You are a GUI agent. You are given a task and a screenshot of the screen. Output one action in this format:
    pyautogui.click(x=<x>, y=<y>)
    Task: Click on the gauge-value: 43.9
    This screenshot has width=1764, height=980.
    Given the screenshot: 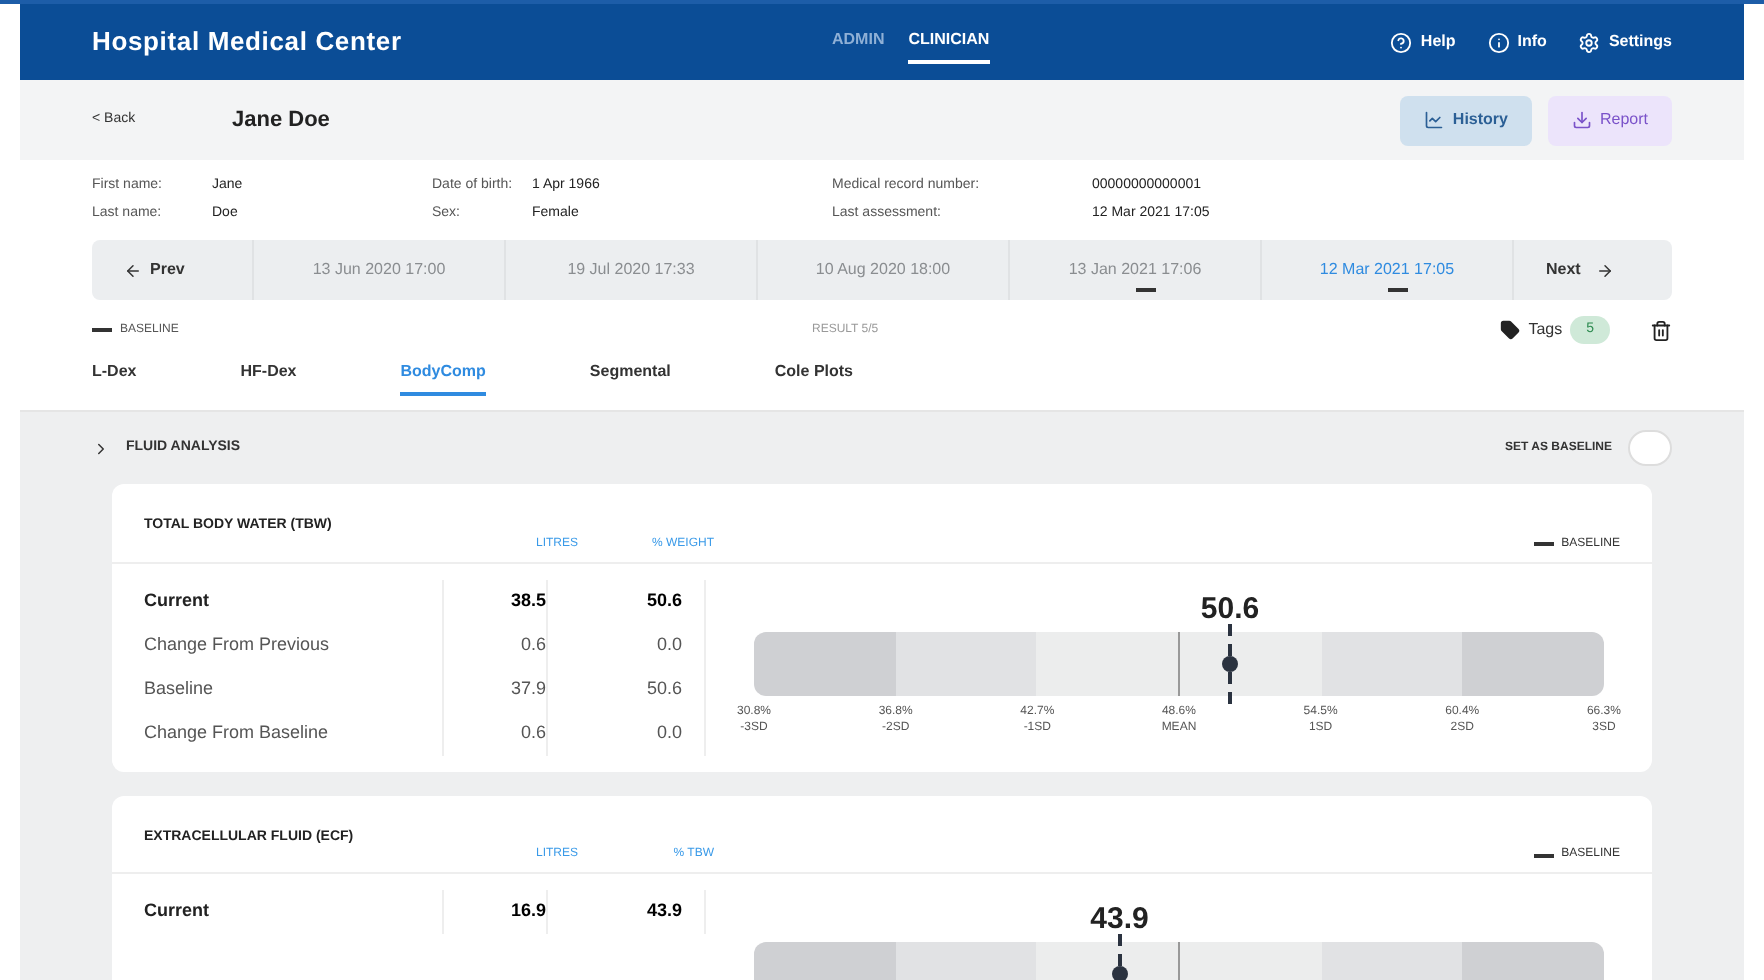 What is the action you would take?
    pyautogui.click(x=1119, y=920)
    